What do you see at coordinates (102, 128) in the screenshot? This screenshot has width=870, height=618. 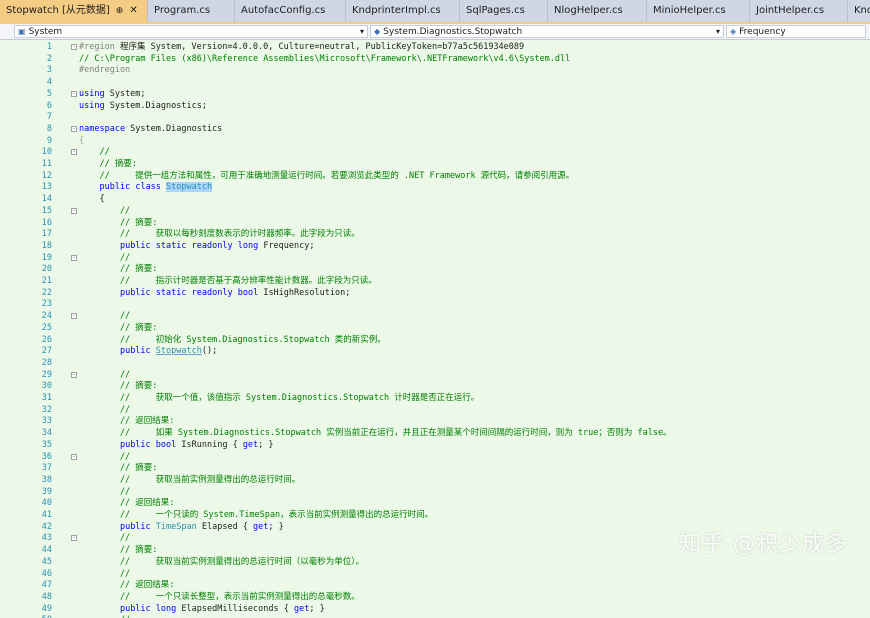 I see `code-token: namespace` at bounding box center [102, 128].